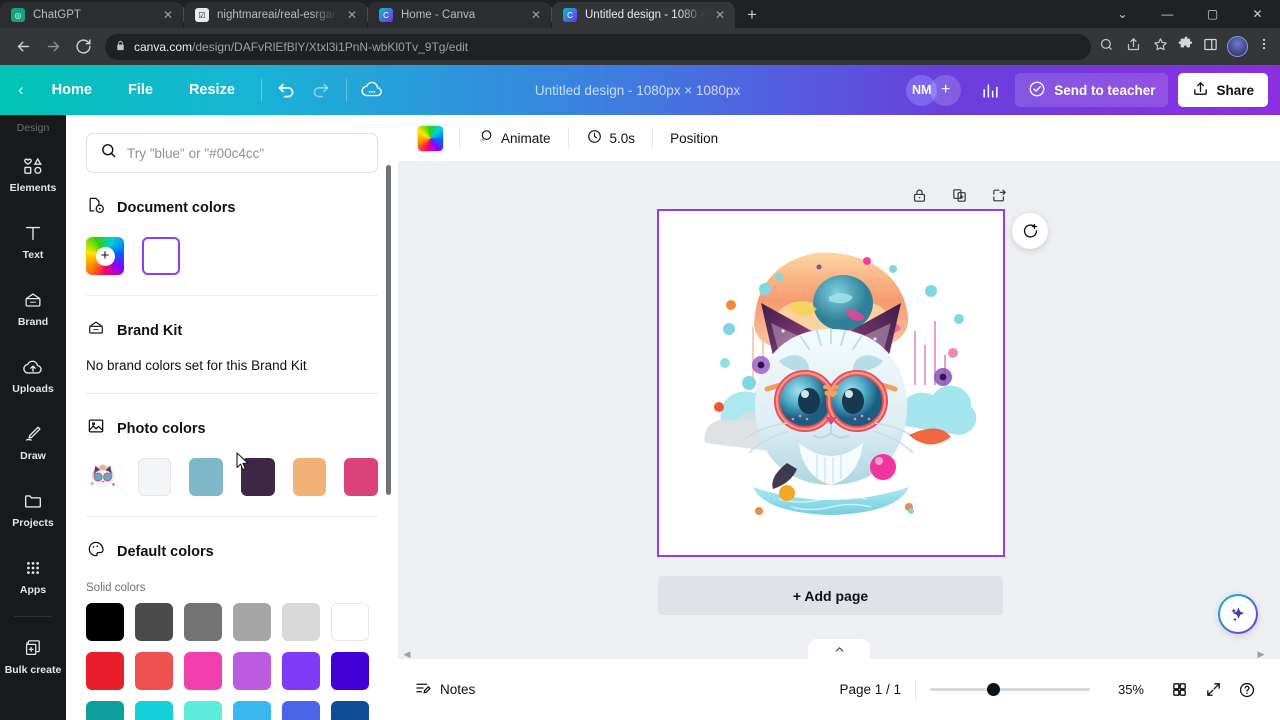  I want to click on add-collaborator-button: +, so click(946, 90).